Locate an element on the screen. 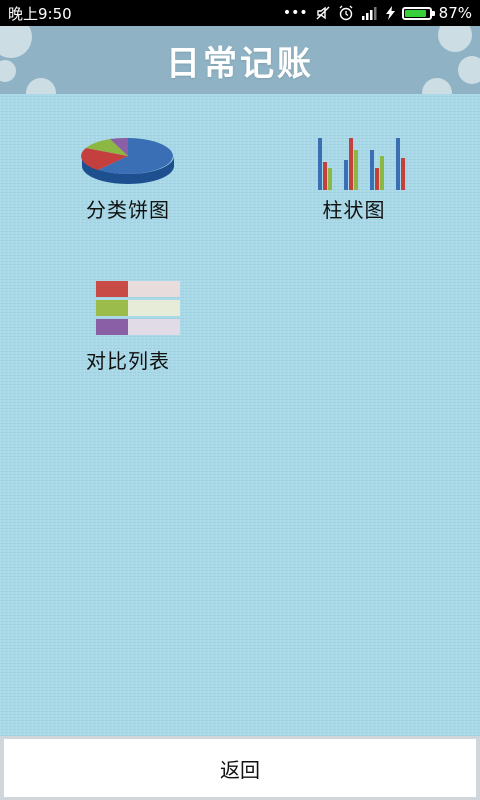  alarm-icon is located at coordinates (346, 13).